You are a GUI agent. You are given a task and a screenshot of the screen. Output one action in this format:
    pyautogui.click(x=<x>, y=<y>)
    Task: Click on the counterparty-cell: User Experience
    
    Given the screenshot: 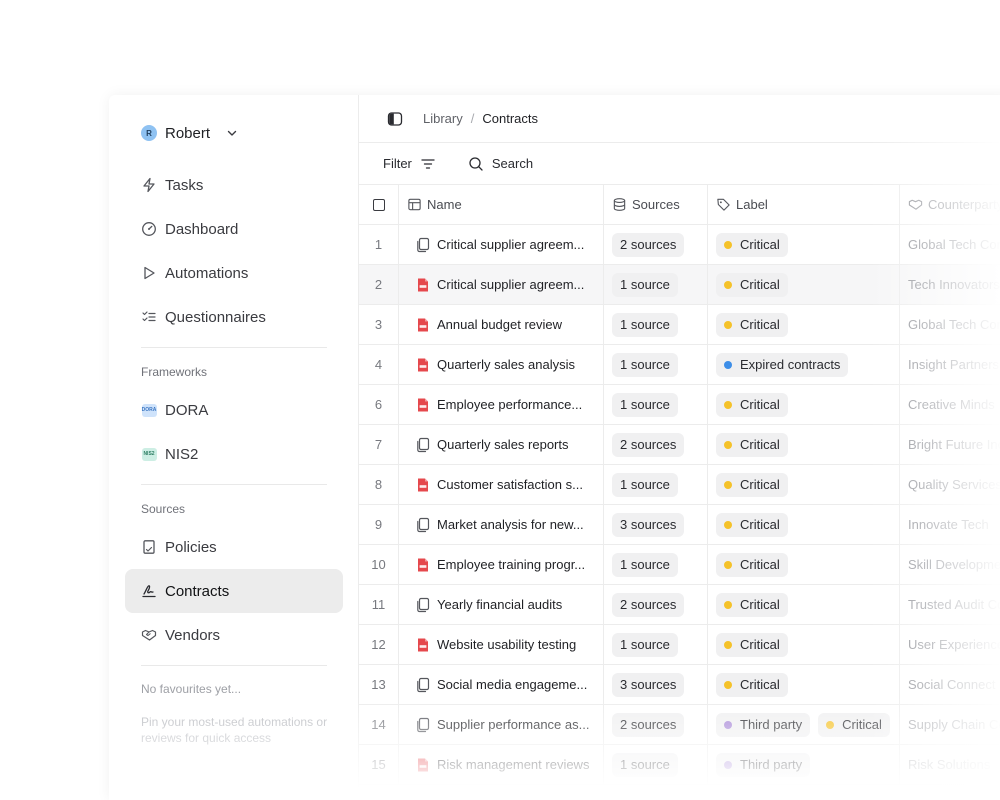 What is the action you would take?
    pyautogui.click(x=950, y=645)
    